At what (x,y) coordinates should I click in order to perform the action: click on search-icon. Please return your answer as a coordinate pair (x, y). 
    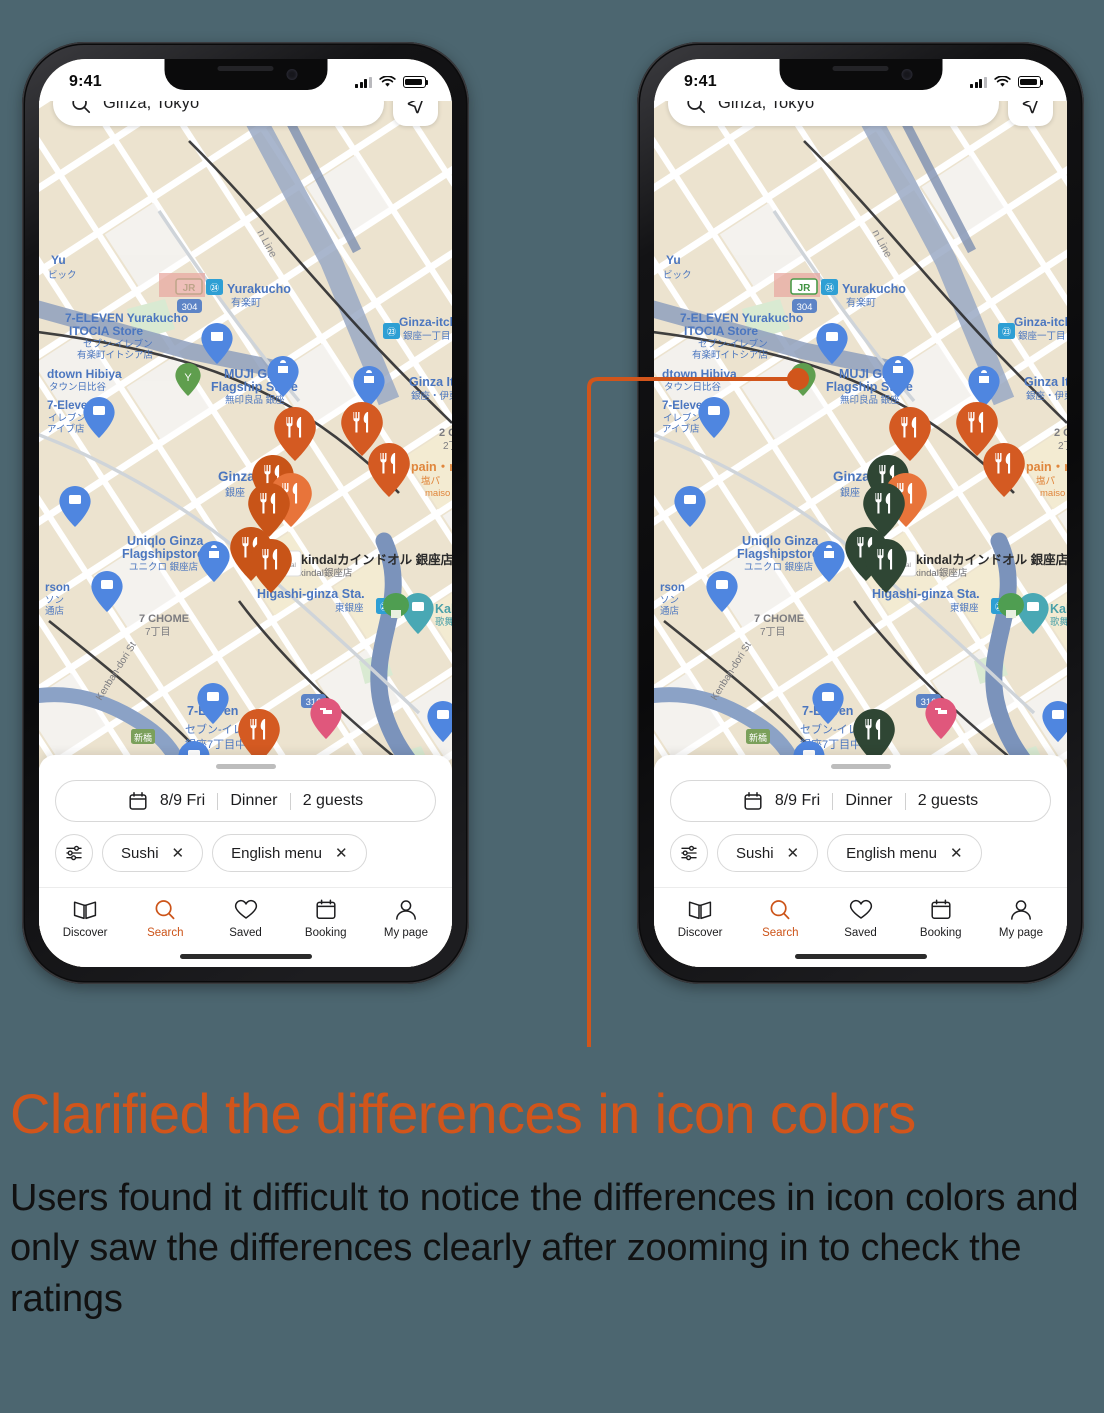
    Looking at the image, I should click on (165, 910).